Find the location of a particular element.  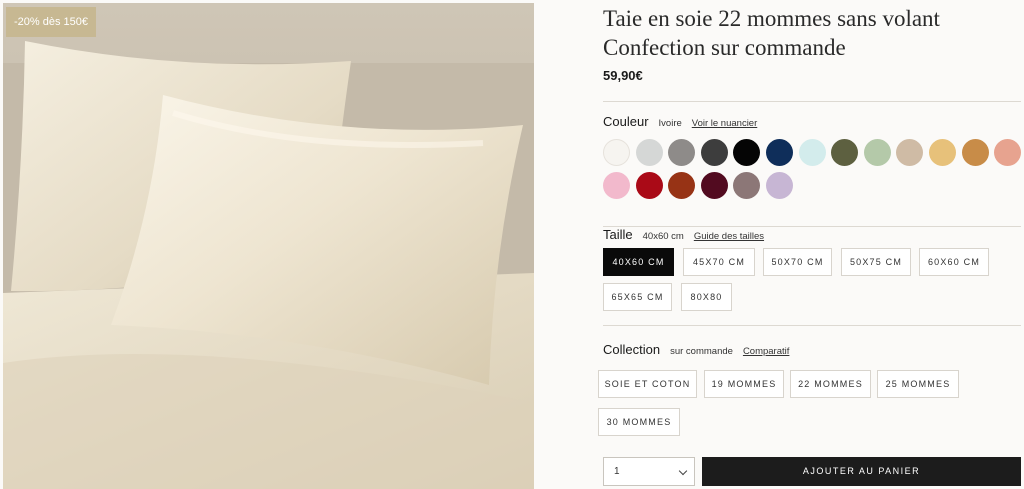

product-price: 59,90€ is located at coordinates (623, 75).